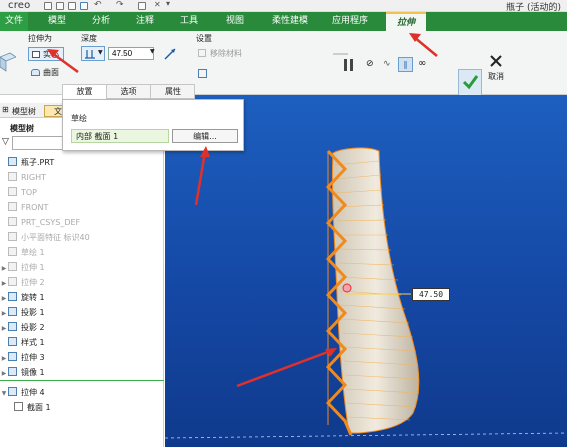 This screenshot has height=447, width=567. I want to click on tab-extrude: 拉伸, so click(406, 21).